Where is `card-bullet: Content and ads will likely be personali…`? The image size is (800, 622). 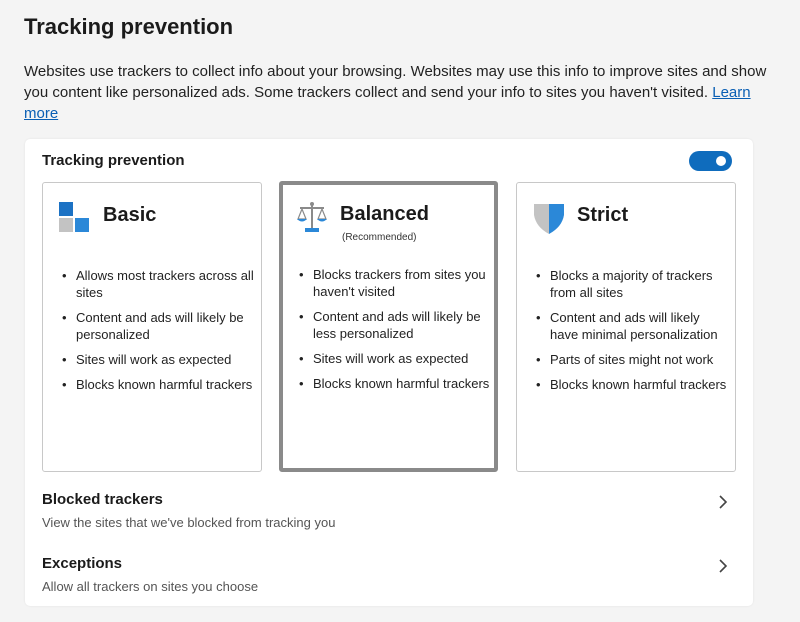 card-bullet: Content and ads will likely be personali… is located at coordinates (156, 326).